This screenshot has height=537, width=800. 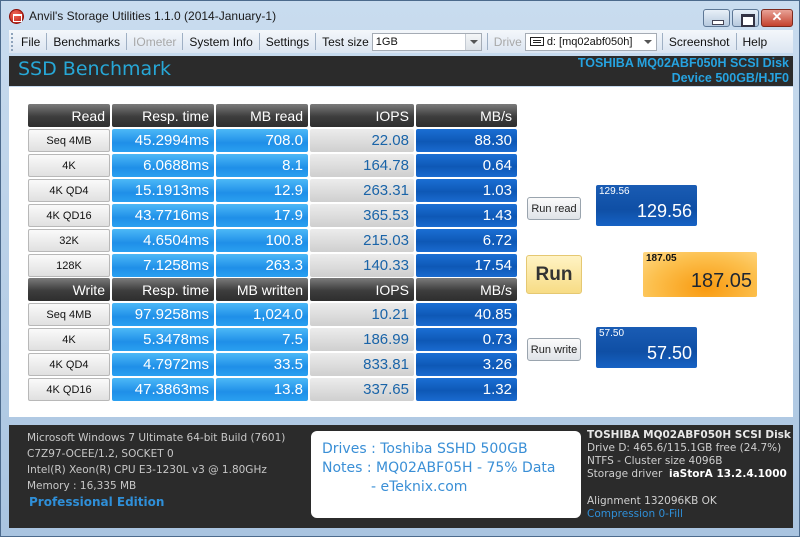 I want to click on test-size-select: 1GB, so click(x=426, y=41).